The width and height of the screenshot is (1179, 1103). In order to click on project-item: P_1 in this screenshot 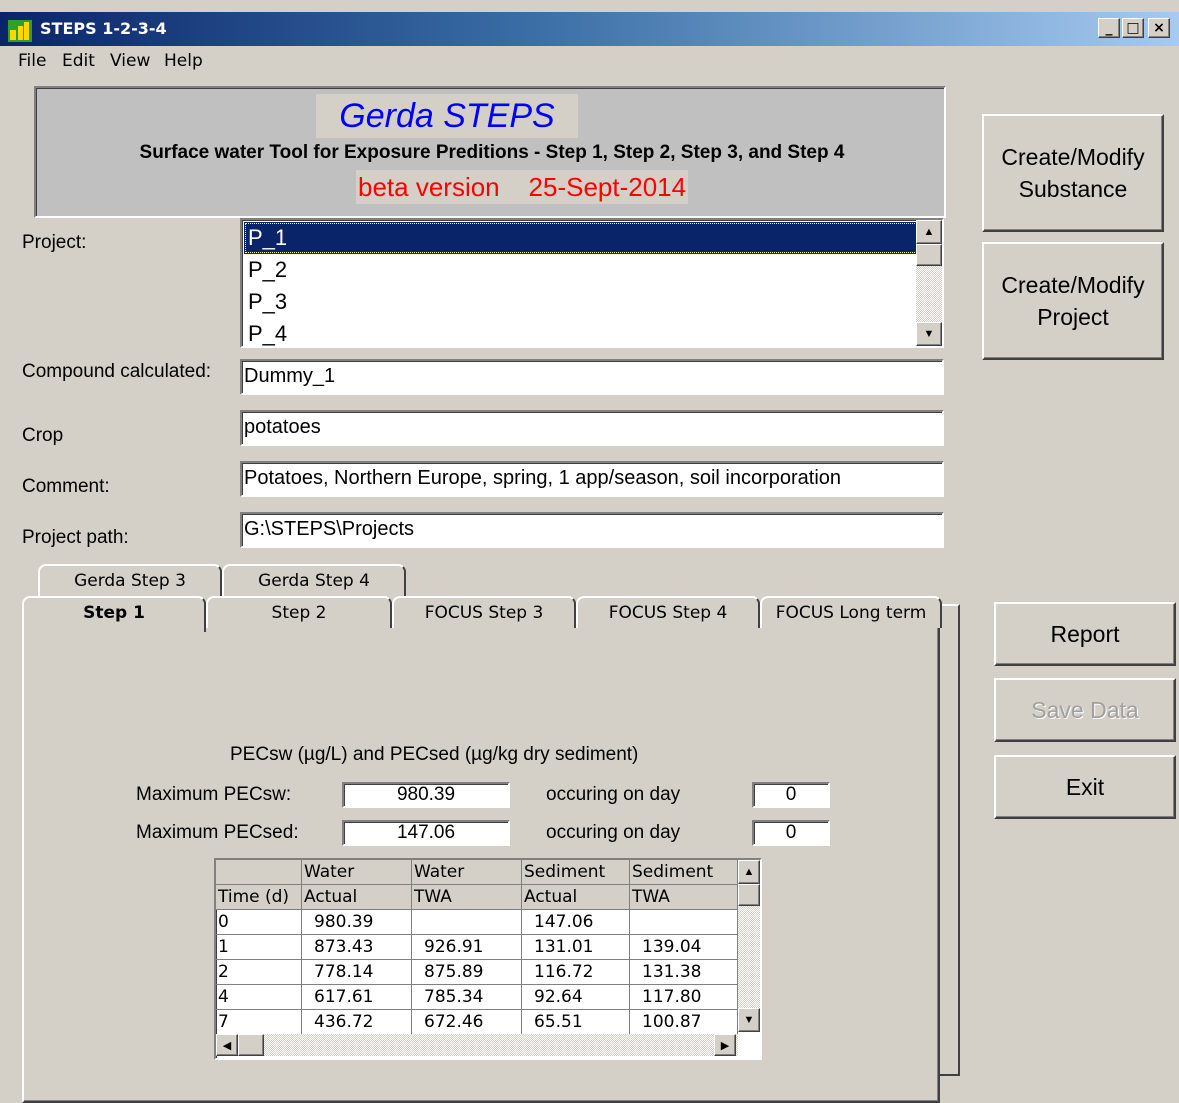, I will do `click(583, 238)`.